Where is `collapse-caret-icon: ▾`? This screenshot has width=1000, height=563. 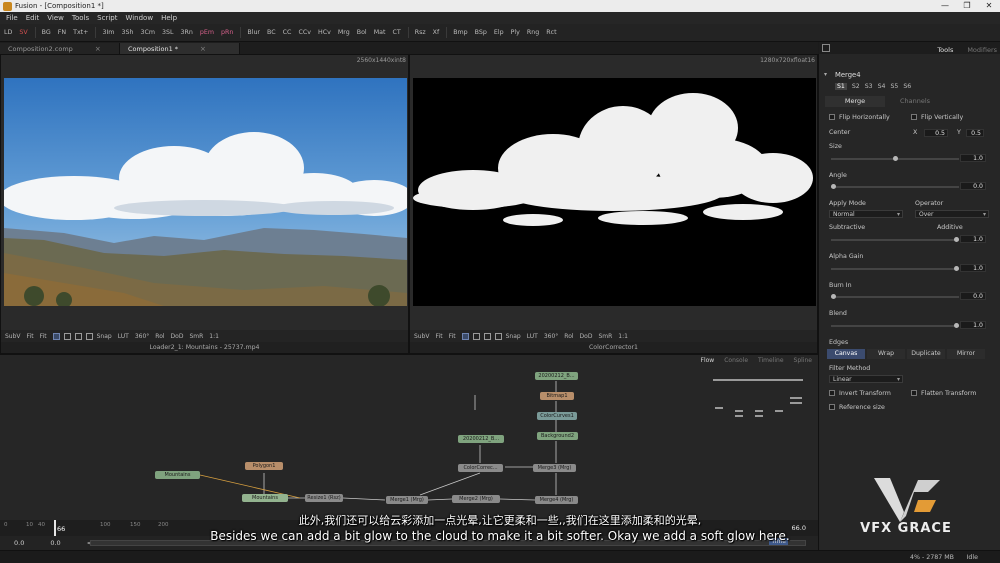 collapse-caret-icon: ▾ is located at coordinates (825, 74).